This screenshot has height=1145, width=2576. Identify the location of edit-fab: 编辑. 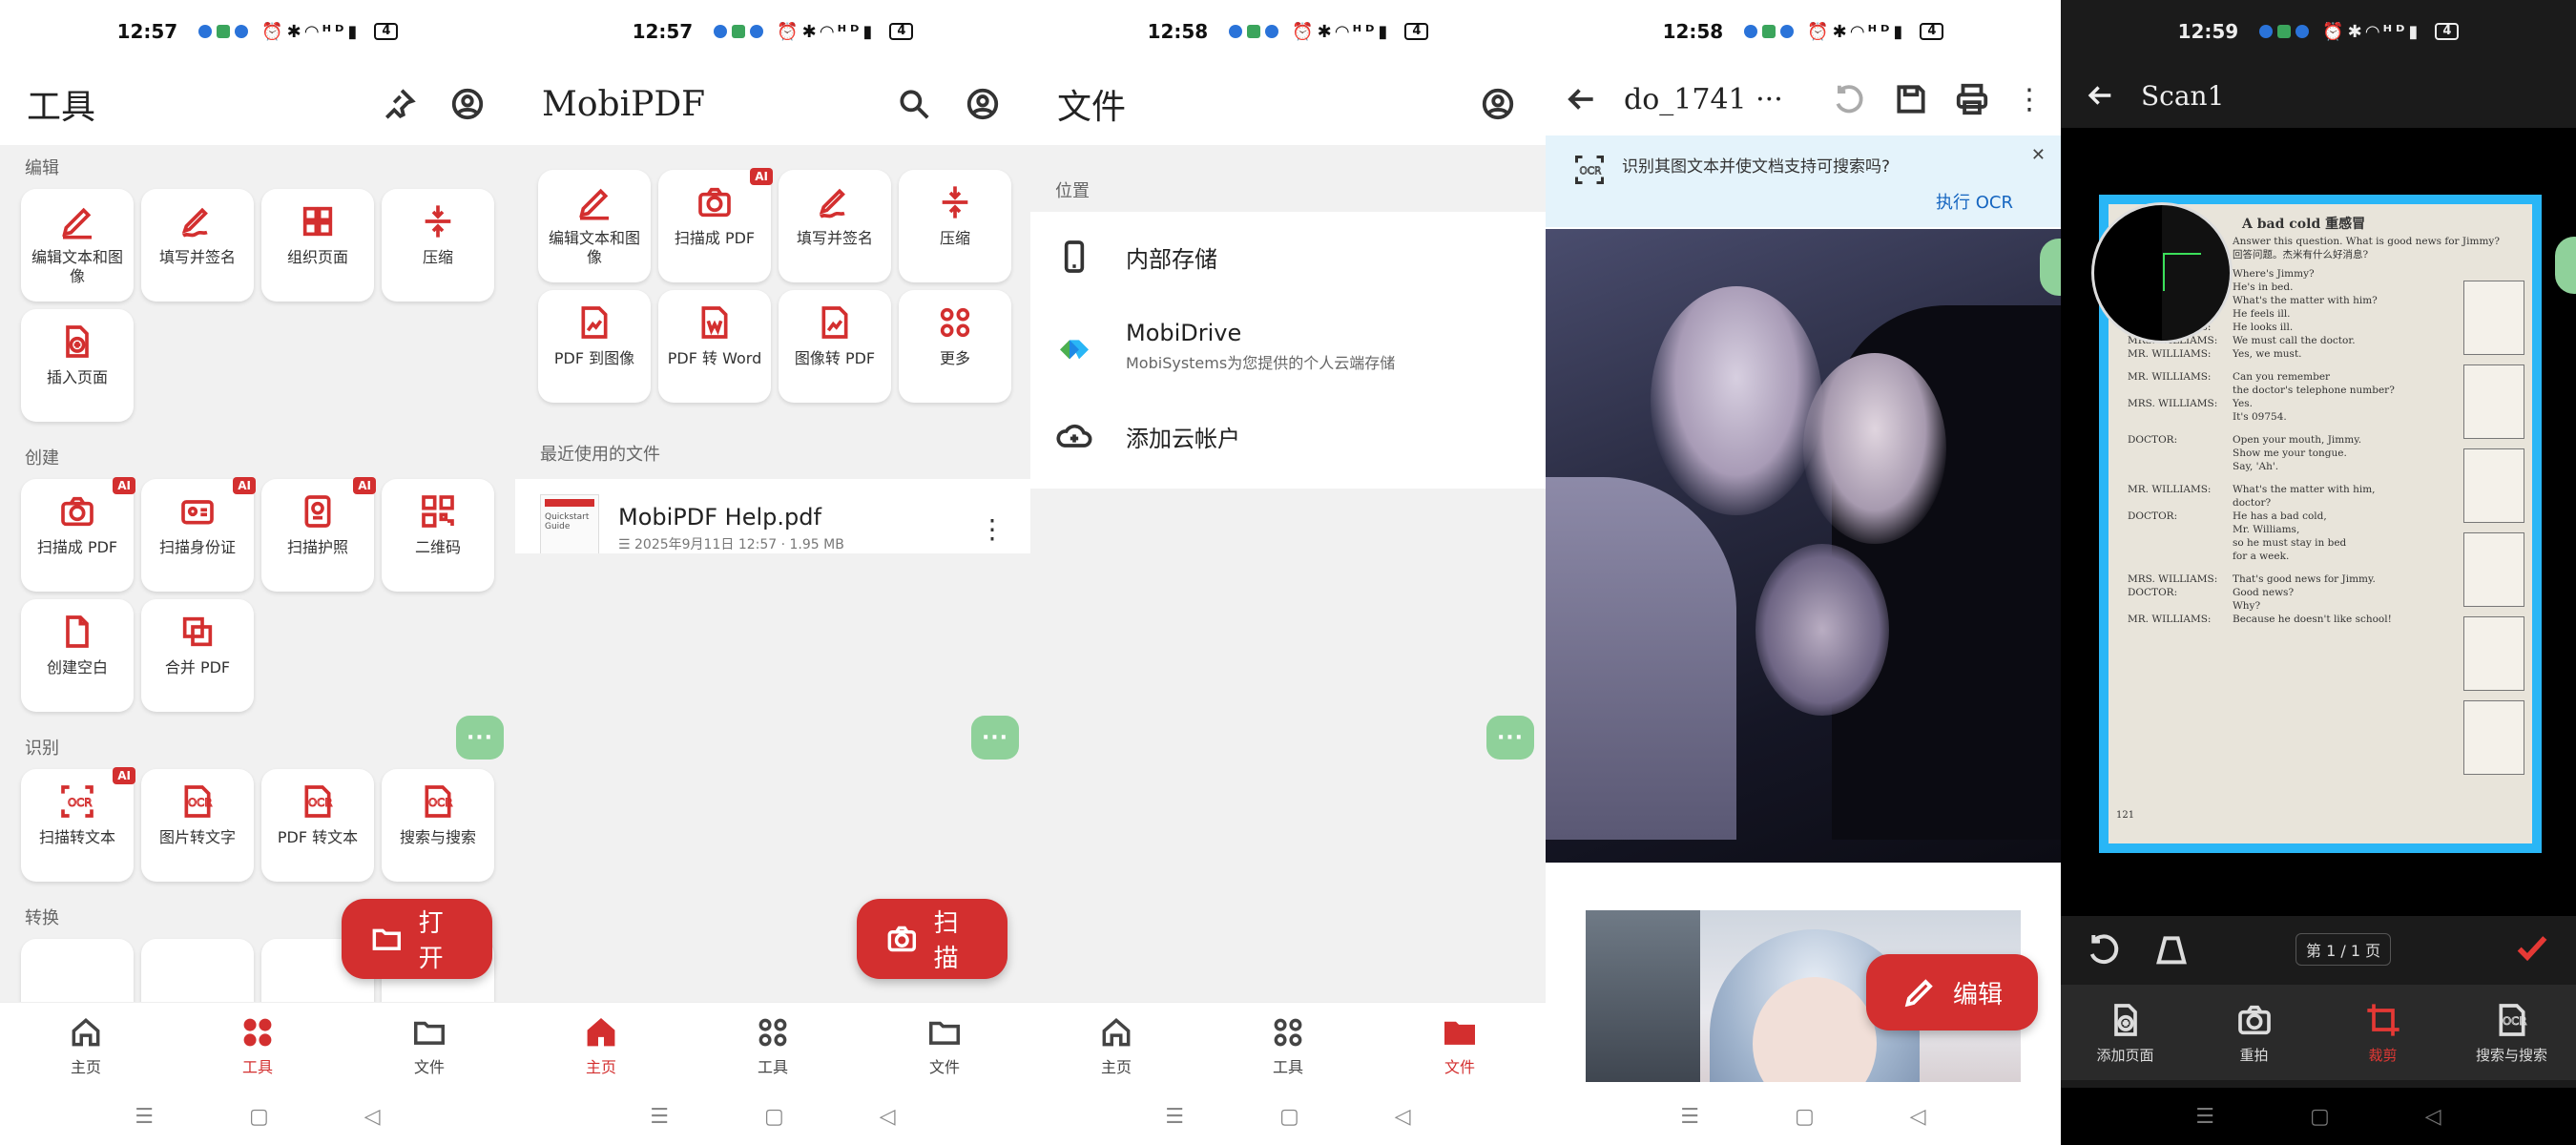
(1952, 992).